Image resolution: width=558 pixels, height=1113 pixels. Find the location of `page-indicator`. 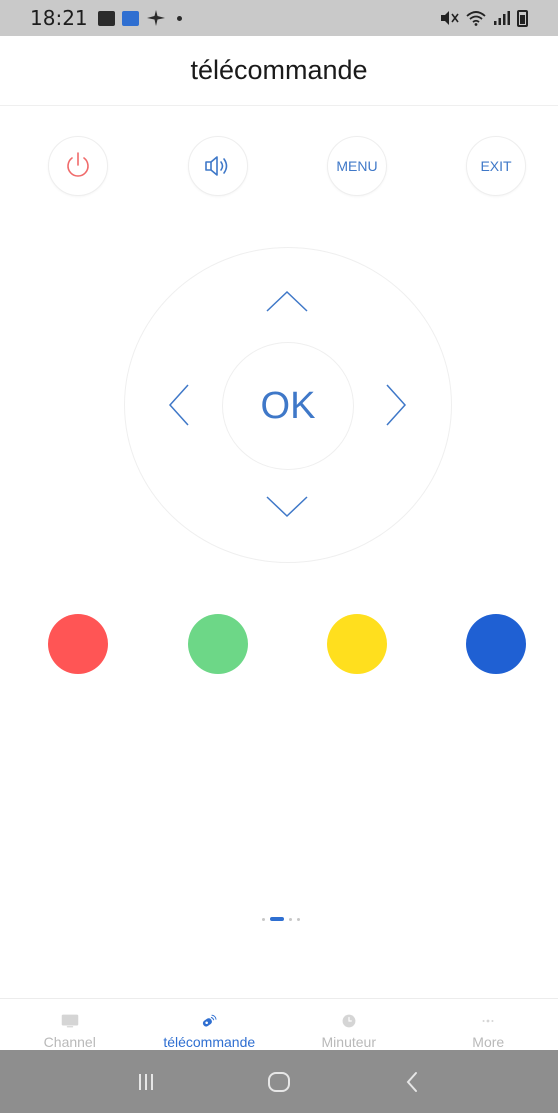

page-indicator is located at coordinates (281, 919).